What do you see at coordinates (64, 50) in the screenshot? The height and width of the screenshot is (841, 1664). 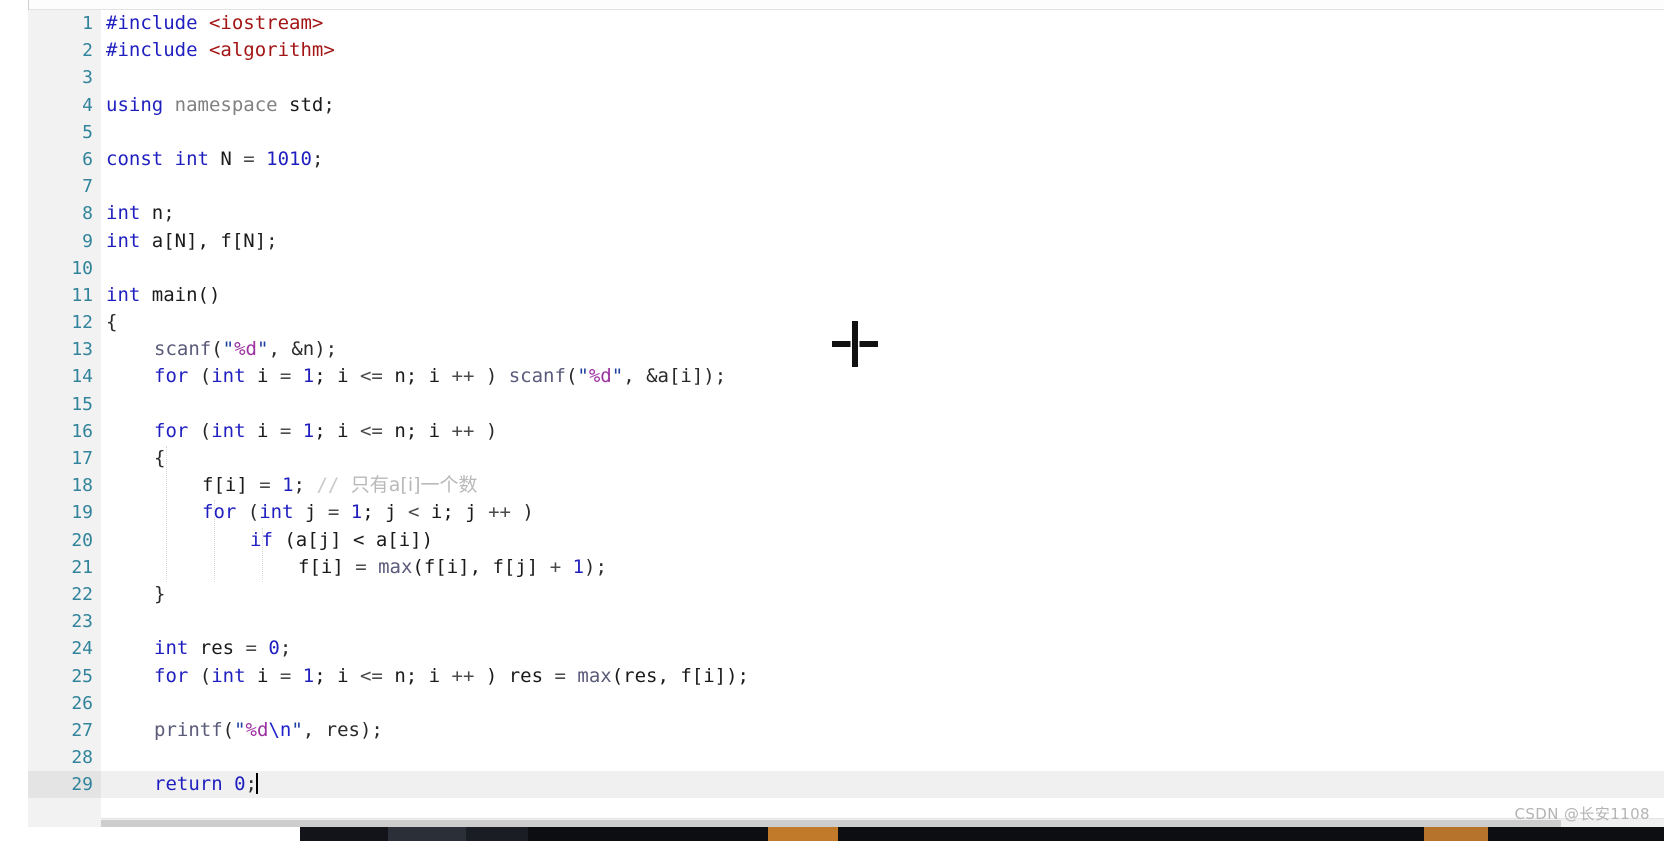 I see `gutter-line: 2` at bounding box center [64, 50].